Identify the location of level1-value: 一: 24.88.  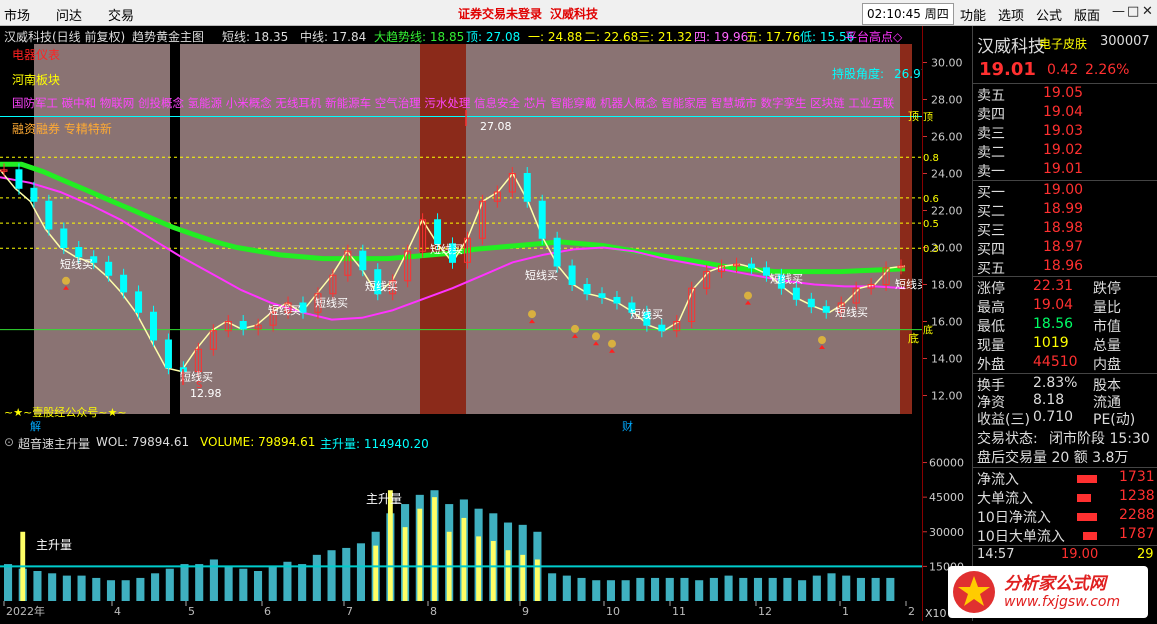
(555, 37).